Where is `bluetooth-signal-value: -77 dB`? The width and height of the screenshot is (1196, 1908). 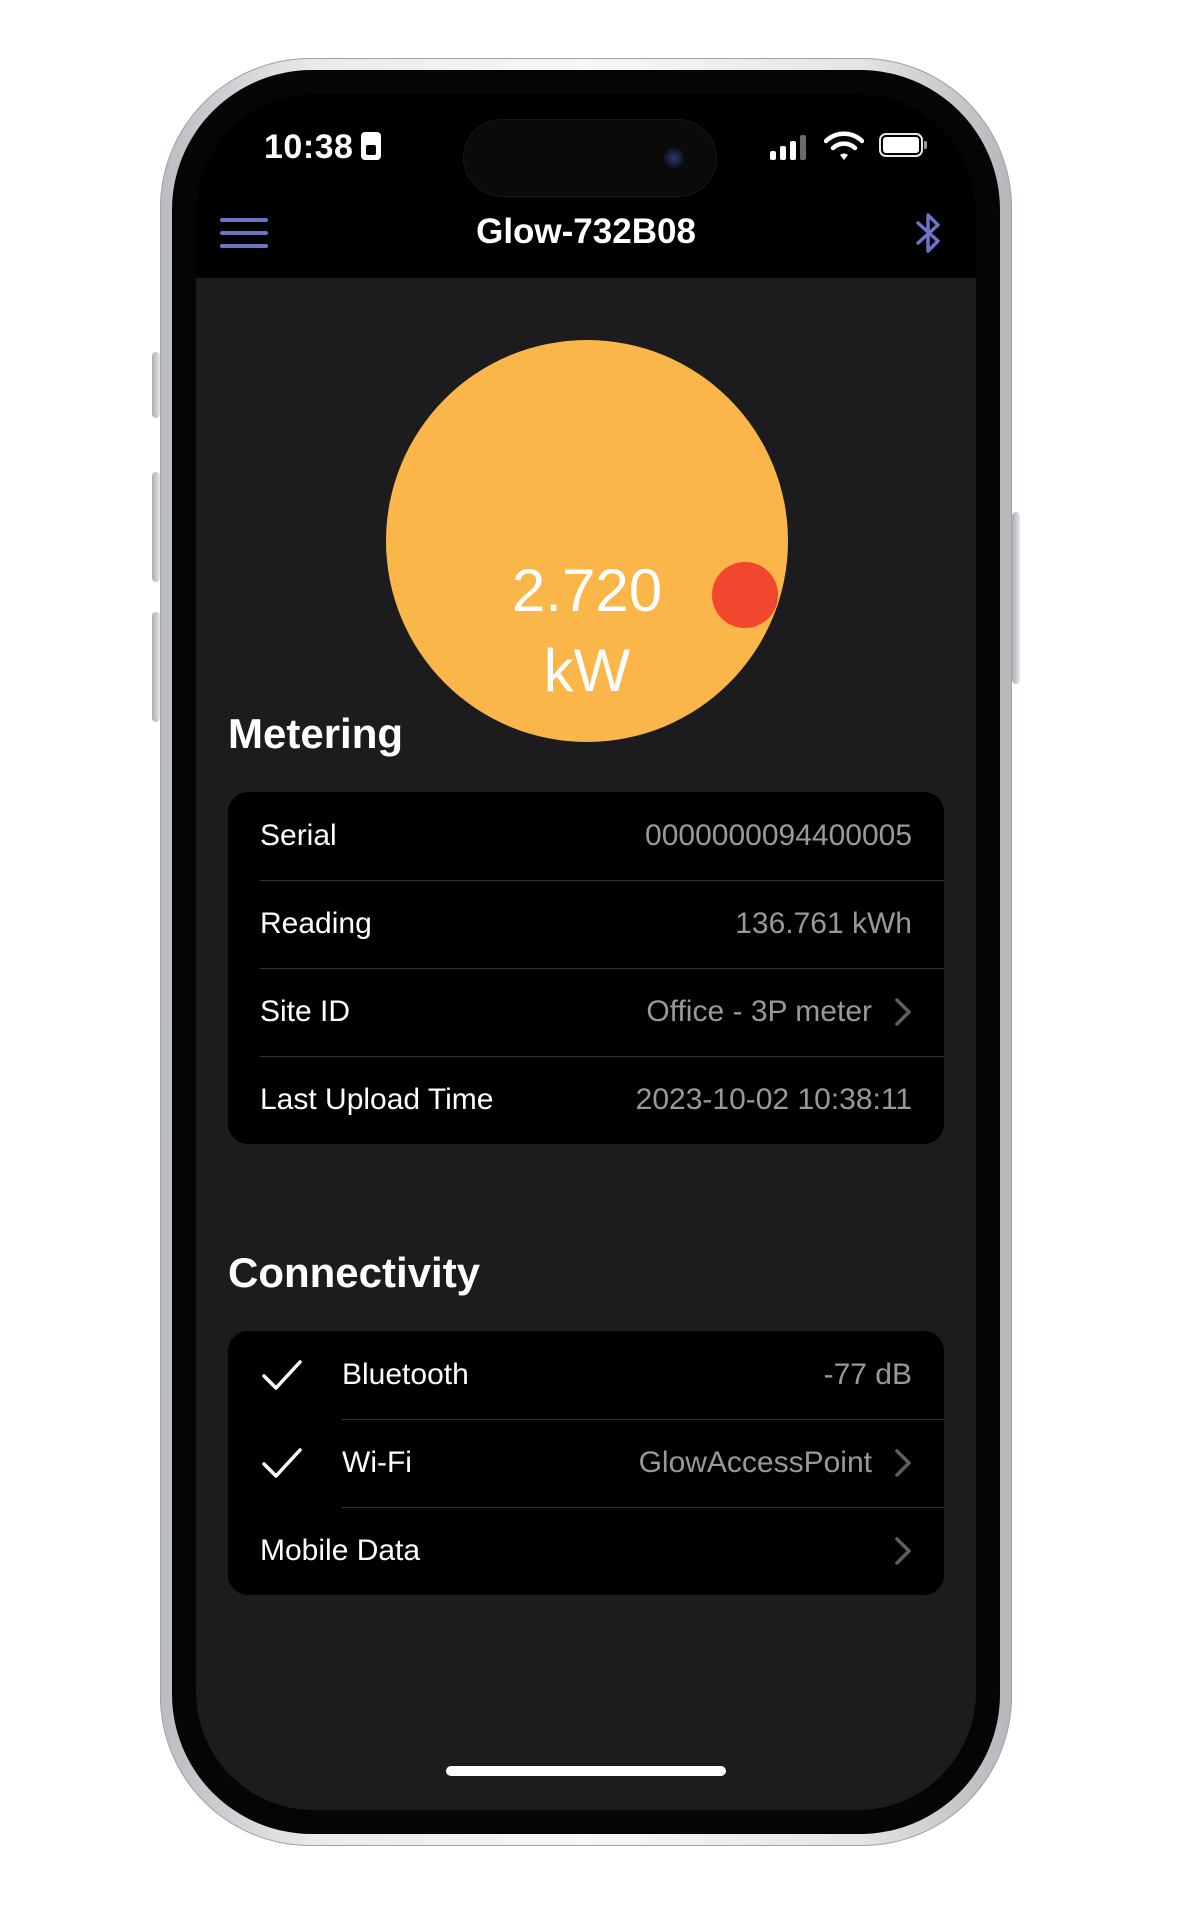
bluetooth-signal-value: -77 dB is located at coordinates (867, 1374).